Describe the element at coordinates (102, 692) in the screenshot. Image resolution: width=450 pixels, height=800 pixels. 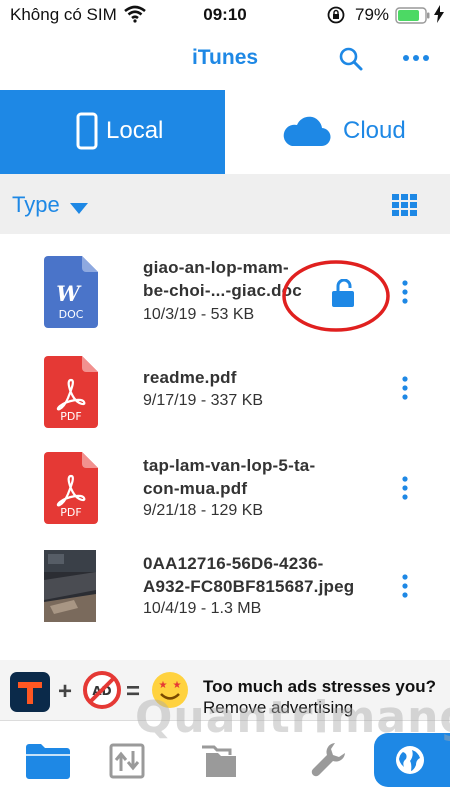
I see `no-ads-icon: AD` at that location.